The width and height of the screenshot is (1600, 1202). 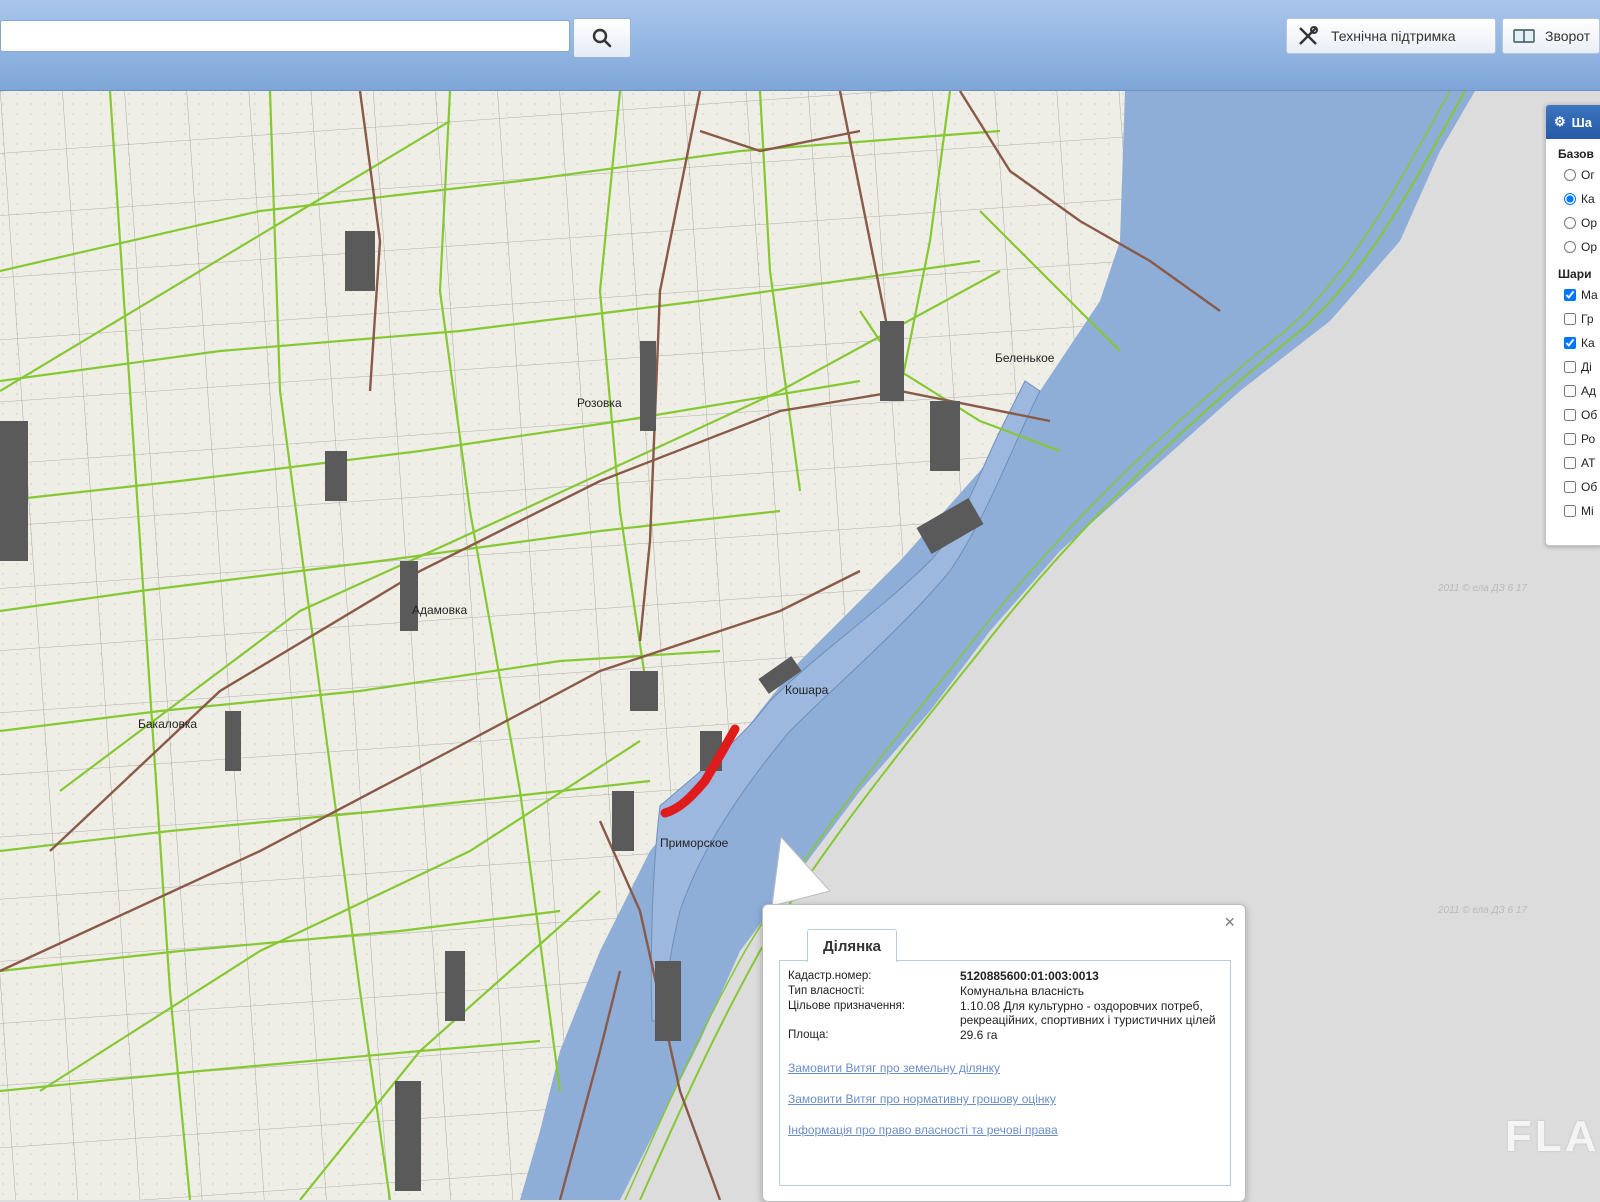 What do you see at coordinates (439, 610) in the screenshot?
I see `place-label: Адамовка` at bounding box center [439, 610].